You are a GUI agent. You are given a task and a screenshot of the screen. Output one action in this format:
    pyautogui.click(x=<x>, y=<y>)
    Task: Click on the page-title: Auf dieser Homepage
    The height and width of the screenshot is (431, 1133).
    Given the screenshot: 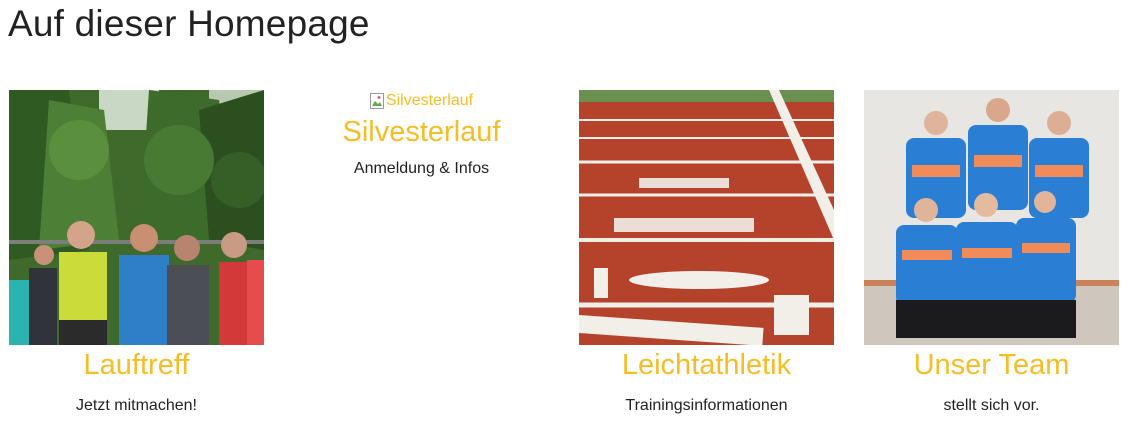 What is the action you would take?
    pyautogui.click(x=189, y=23)
    